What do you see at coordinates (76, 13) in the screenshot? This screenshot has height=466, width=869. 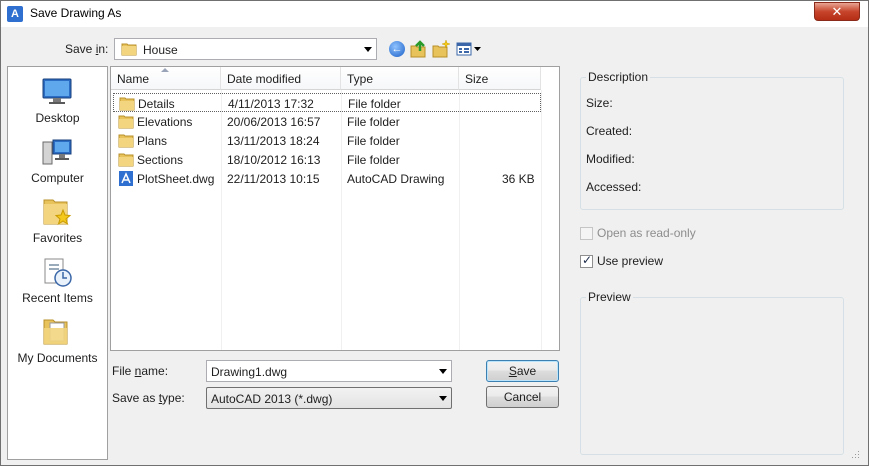 I see `window-title: Save Drawing As` at bounding box center [76, 13].